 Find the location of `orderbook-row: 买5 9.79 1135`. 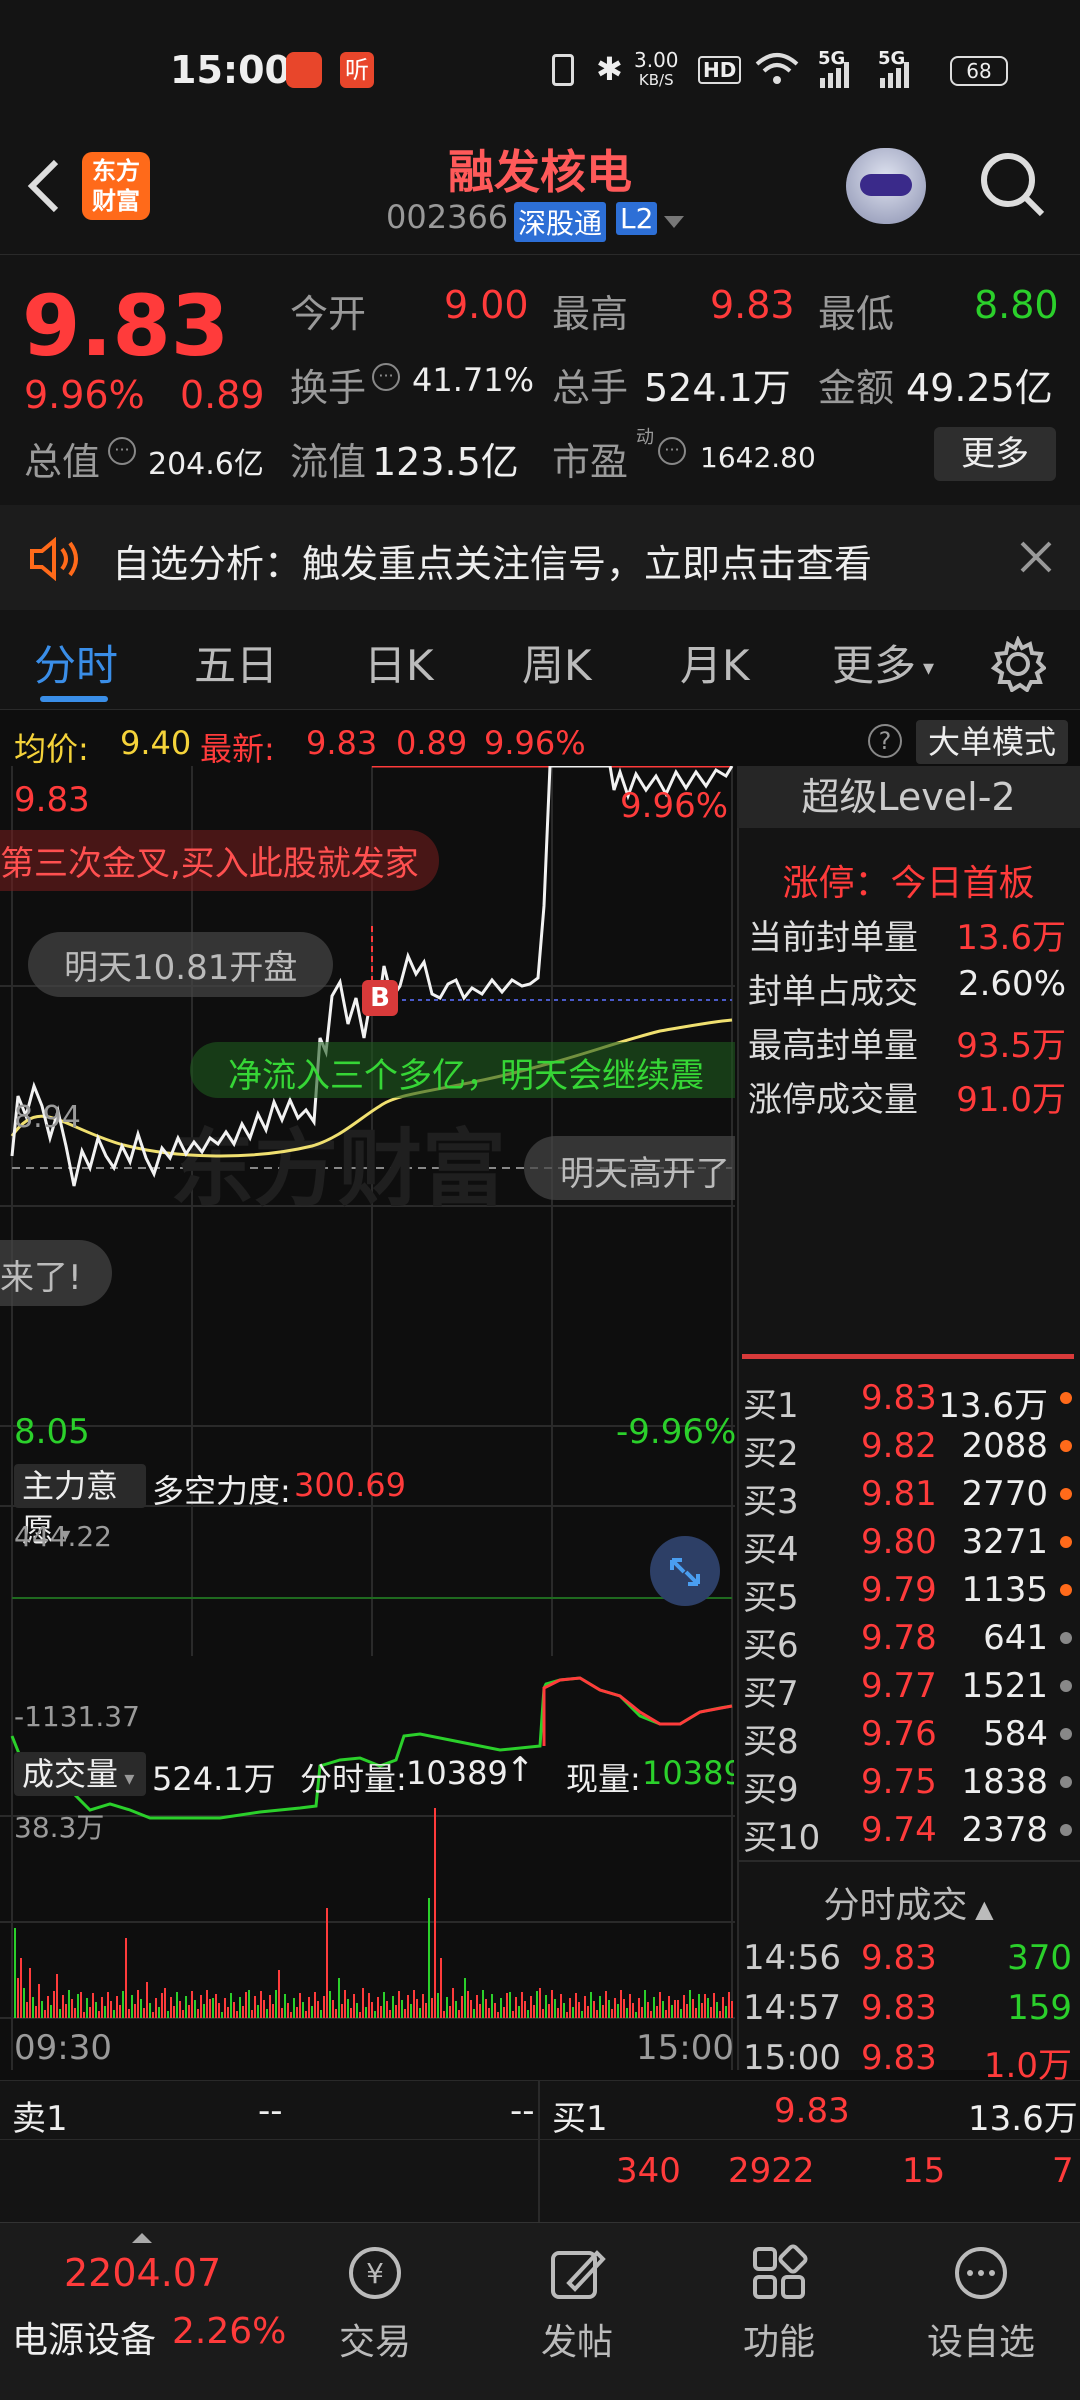

orderbook-row: 买5 9.79 1135 is located at coordinates (908, 1593).